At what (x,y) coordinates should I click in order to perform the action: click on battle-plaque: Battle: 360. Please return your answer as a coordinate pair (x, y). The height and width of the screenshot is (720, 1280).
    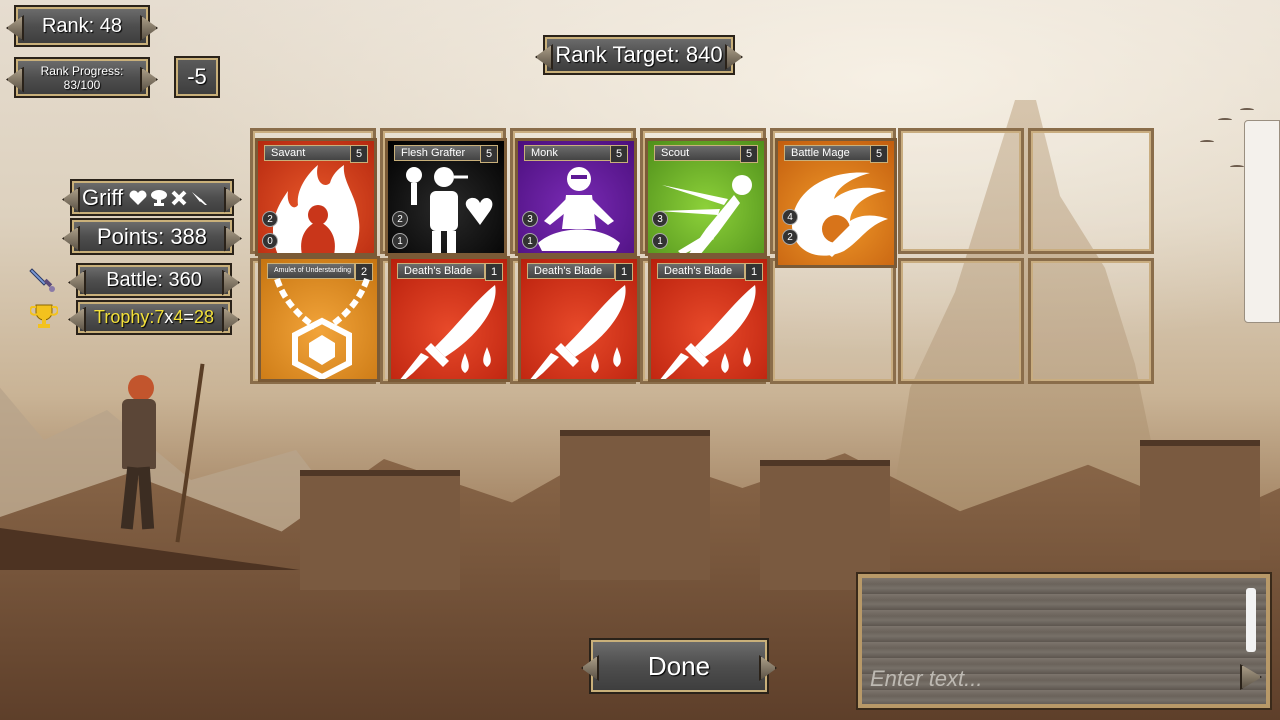
    Looking at the image, I should click on (154, 280).